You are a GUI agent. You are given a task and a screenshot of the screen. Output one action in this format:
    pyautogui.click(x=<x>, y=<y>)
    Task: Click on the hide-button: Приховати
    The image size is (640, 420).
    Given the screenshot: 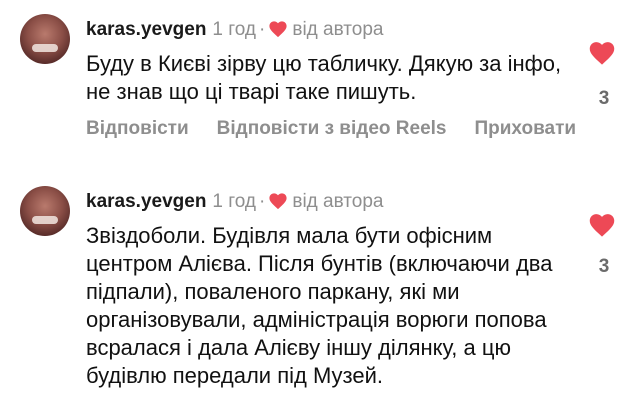 What is the action you would take?
    pyautogui.click(x=525, y=128)
    